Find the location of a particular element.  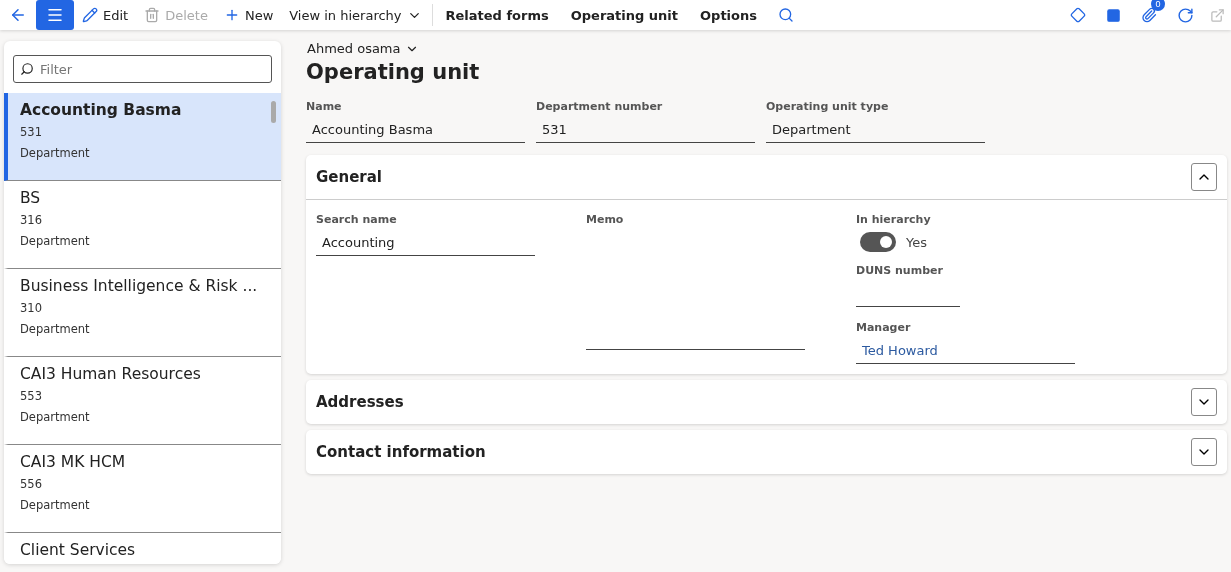

pencil-icon is located at coordinates (90, 15).